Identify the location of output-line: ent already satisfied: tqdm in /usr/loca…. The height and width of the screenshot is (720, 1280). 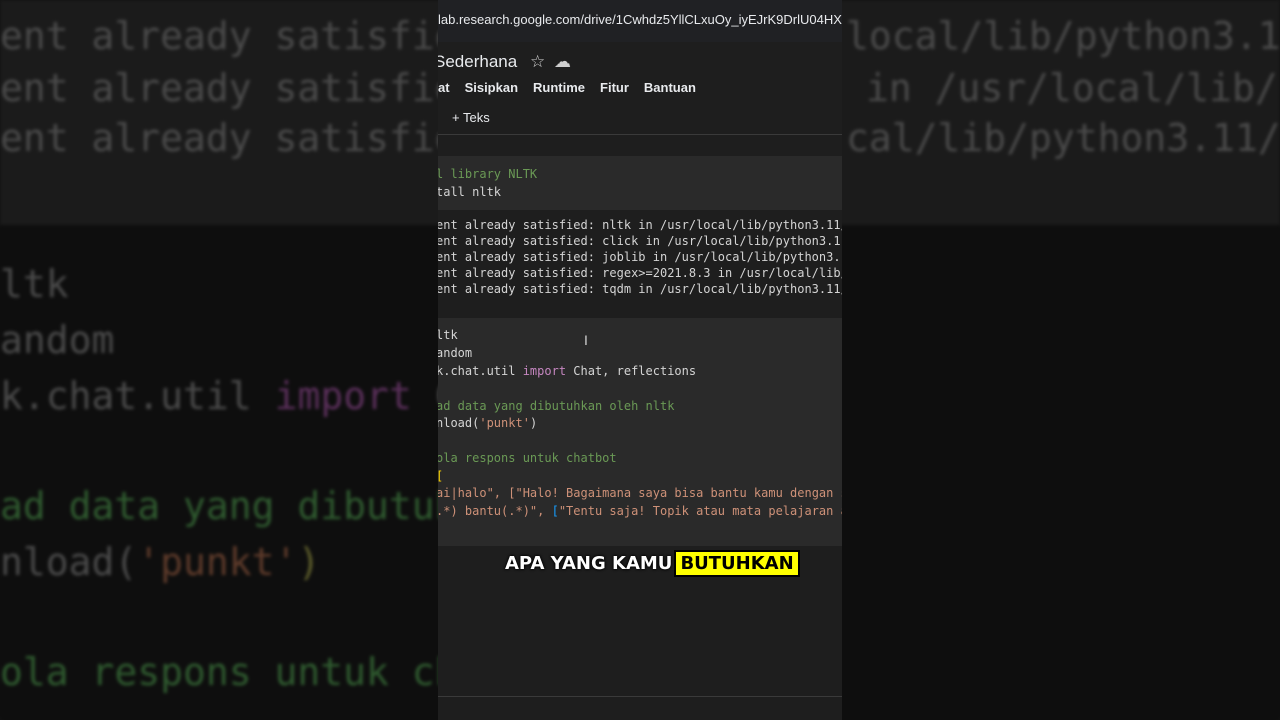
(640, 289).